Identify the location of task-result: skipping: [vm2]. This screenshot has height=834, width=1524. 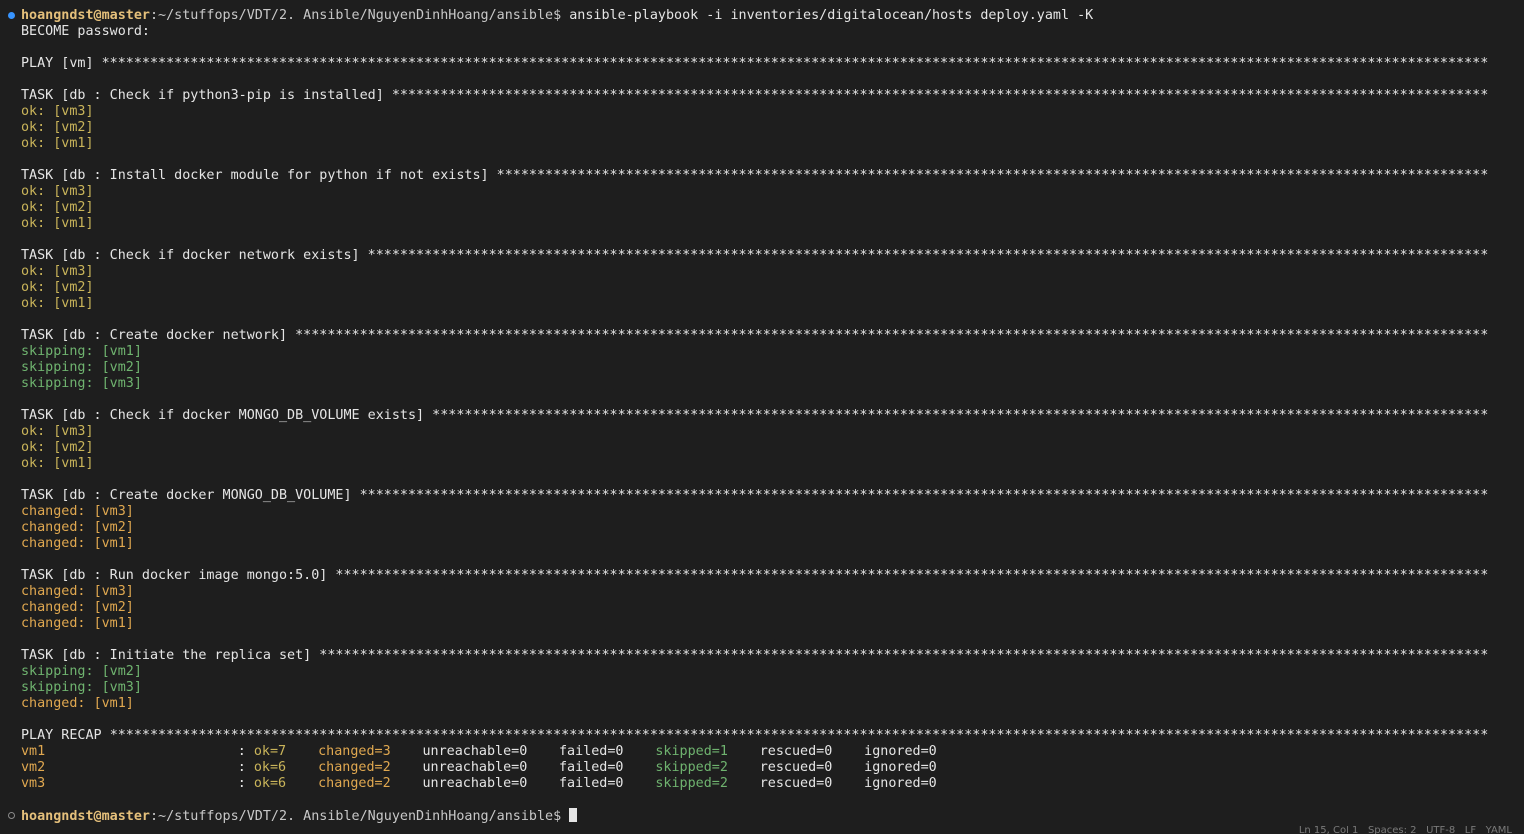
(81, 672).